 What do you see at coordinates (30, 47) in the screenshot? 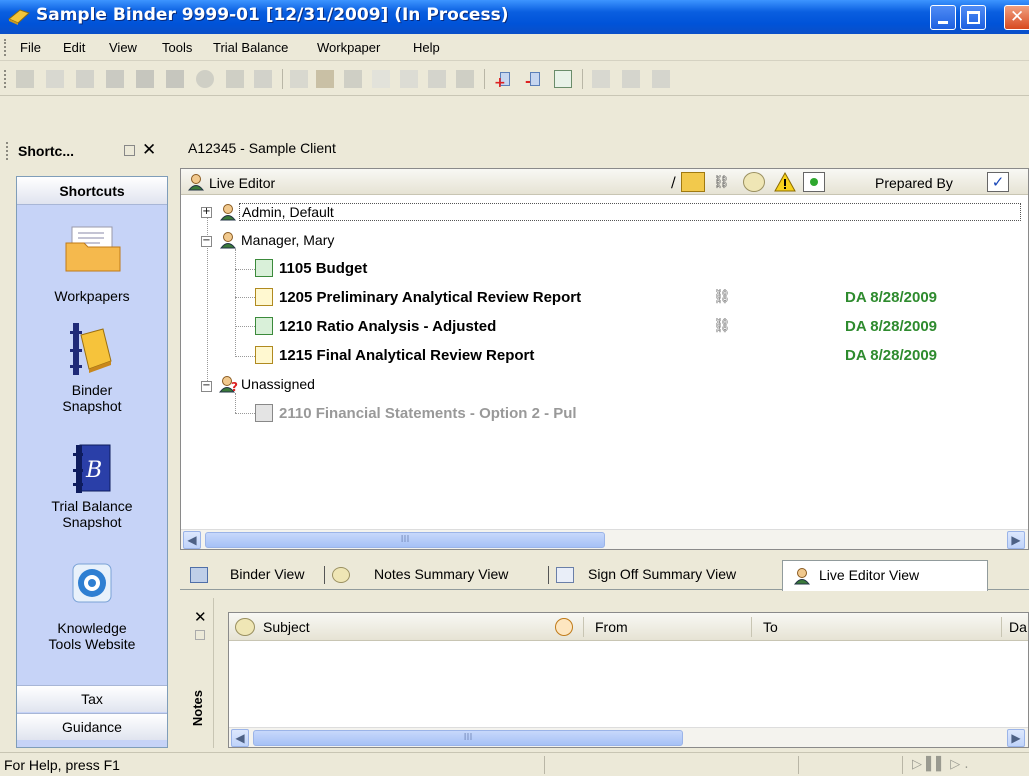
I see `menu-file: File` at bounding box center [30, 47].